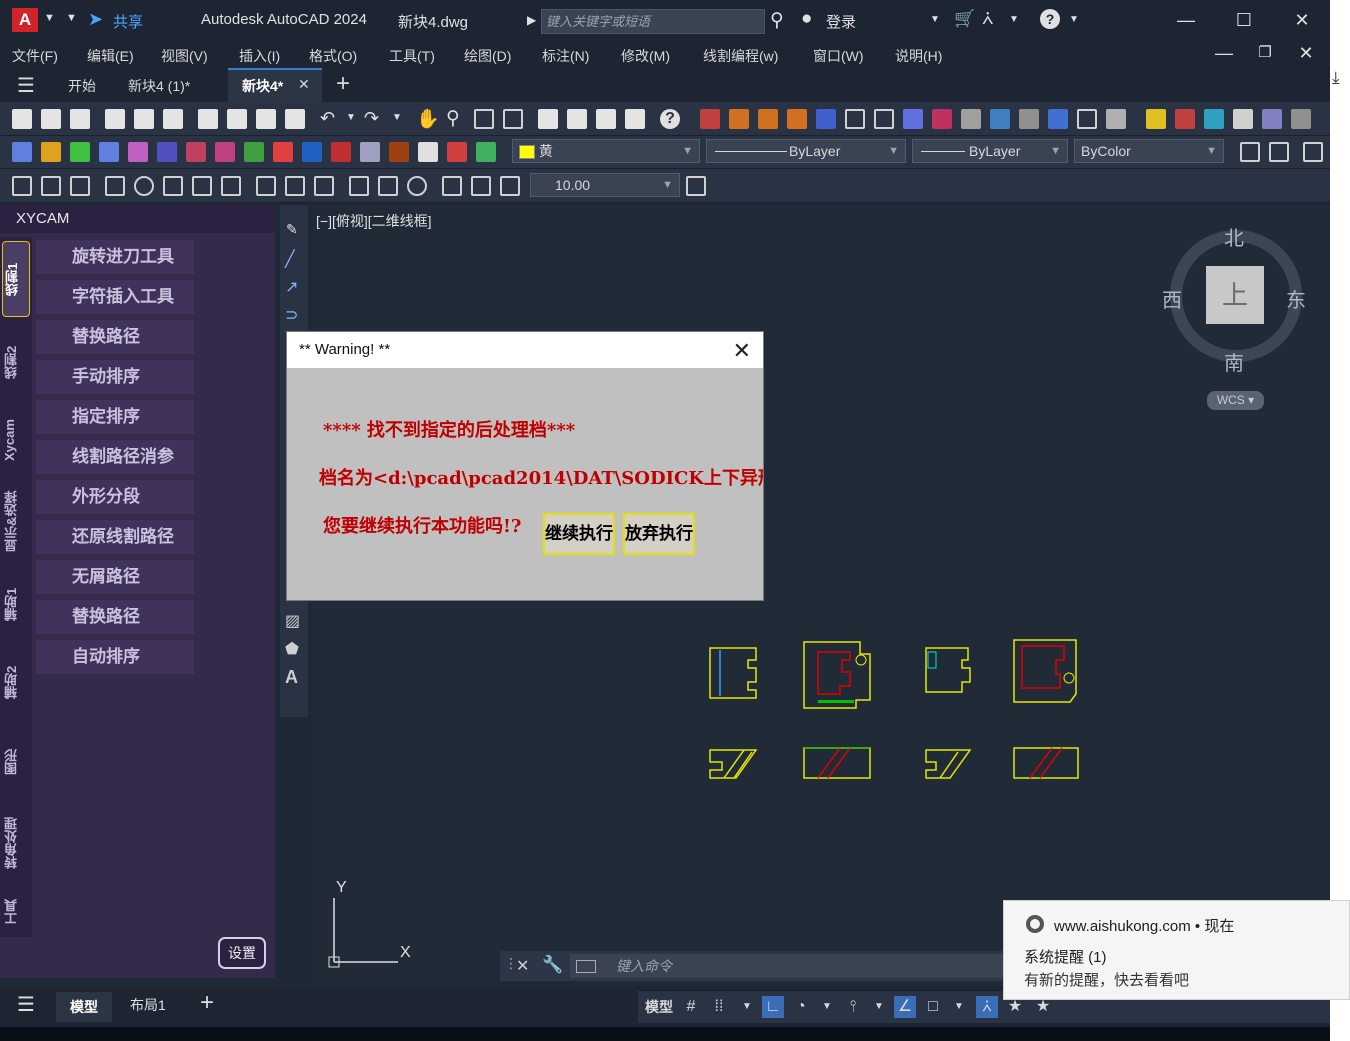  What do you see at coordinates (659, 1007) in the screenshot?
I see `model-space-toggle: 模型` at bounding box center [659, 1007].